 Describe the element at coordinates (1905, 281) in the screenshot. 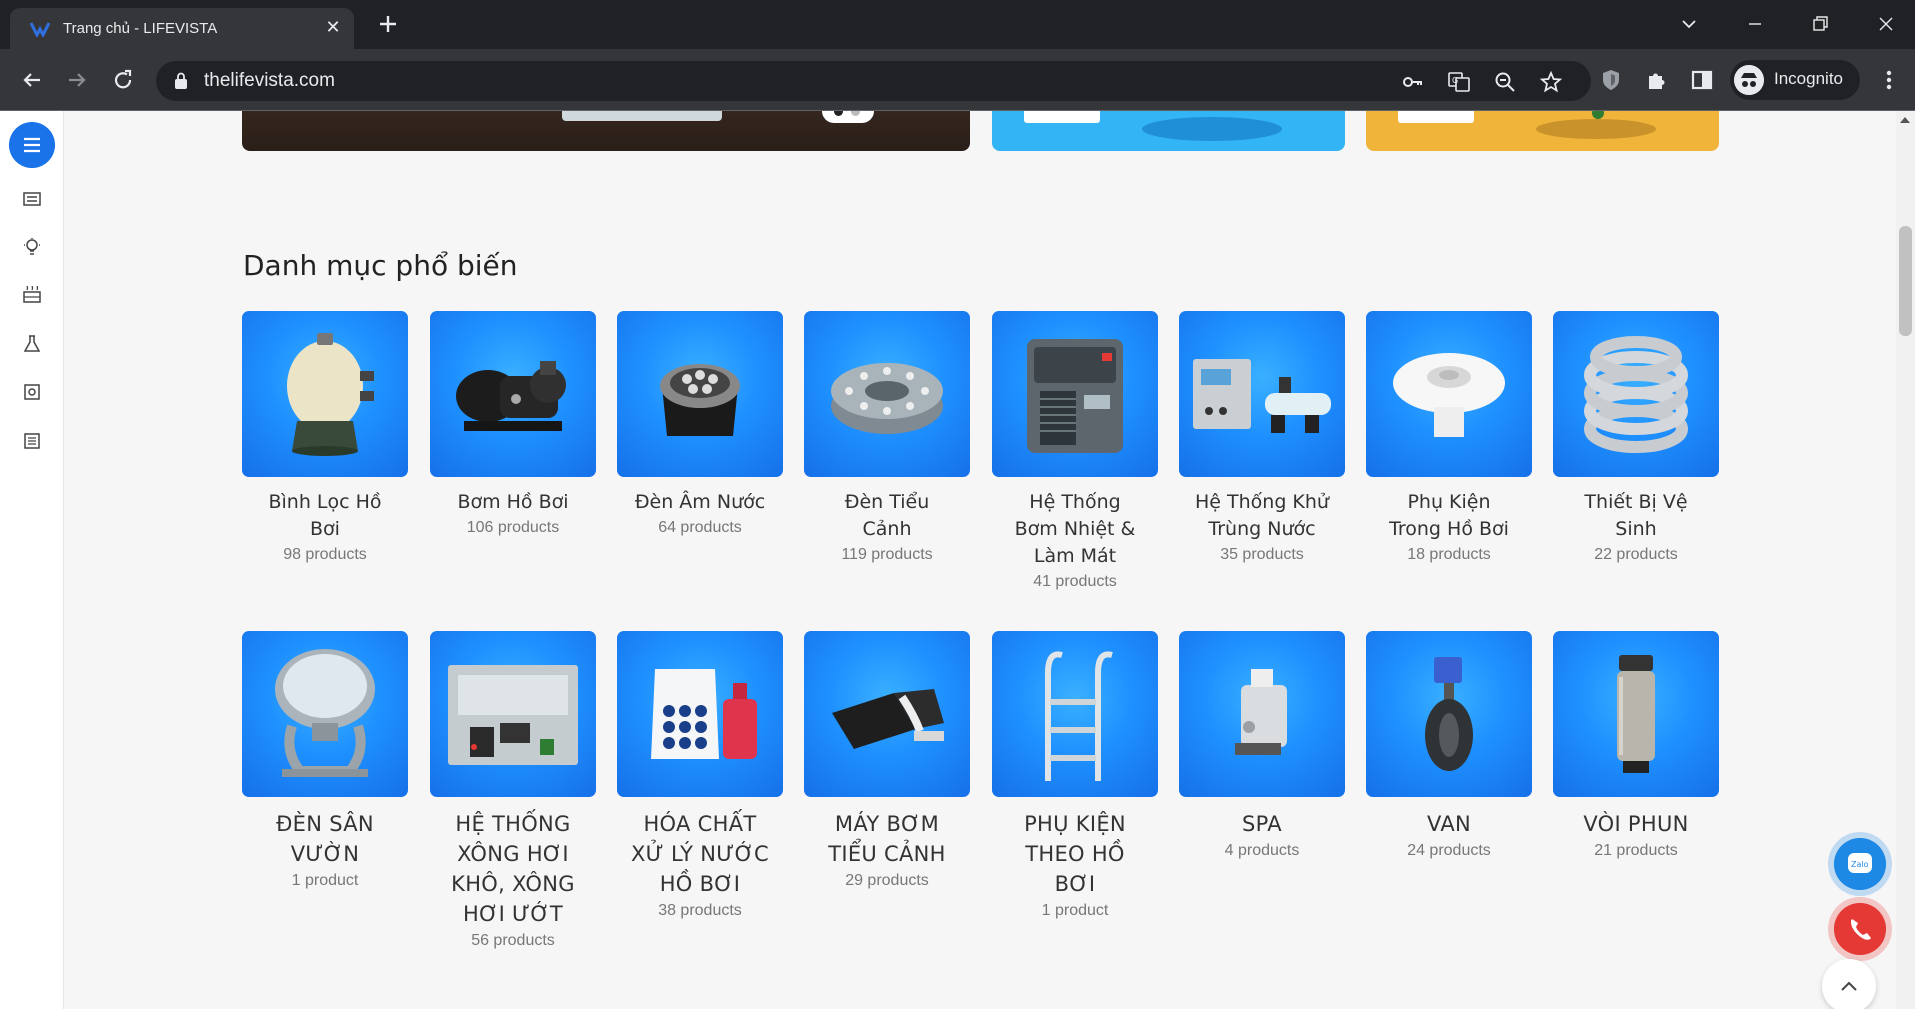

I see `scrollbar-thumb` at that location.